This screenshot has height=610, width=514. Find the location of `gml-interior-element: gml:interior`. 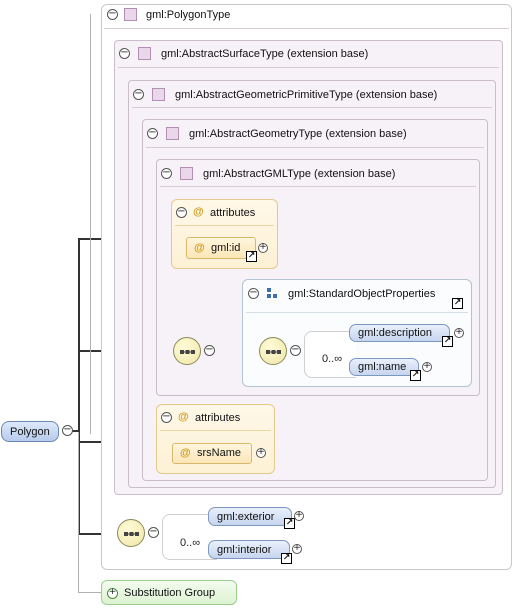

gml-interior-element: gml:interior is located at coordinates (249, 549).